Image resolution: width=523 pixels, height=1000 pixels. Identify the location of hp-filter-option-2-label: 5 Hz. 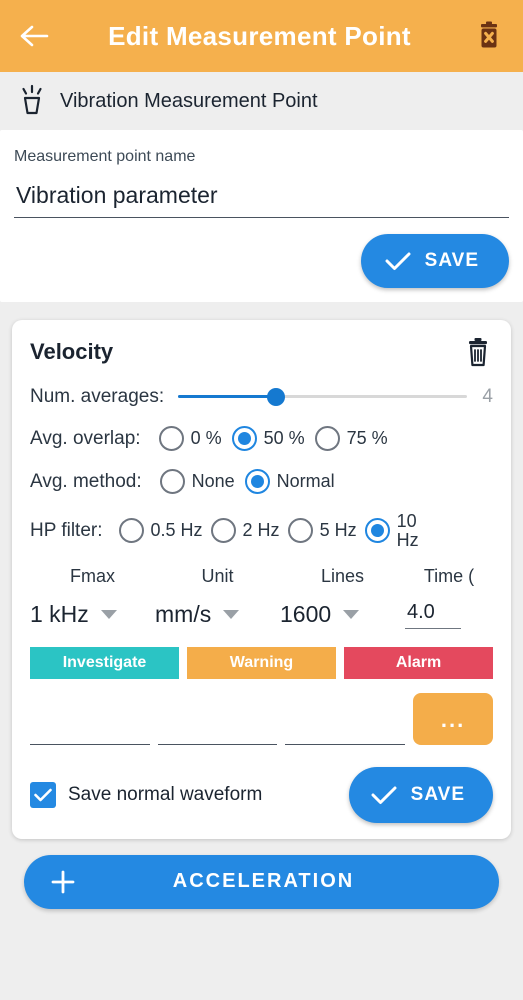
(338, 530).